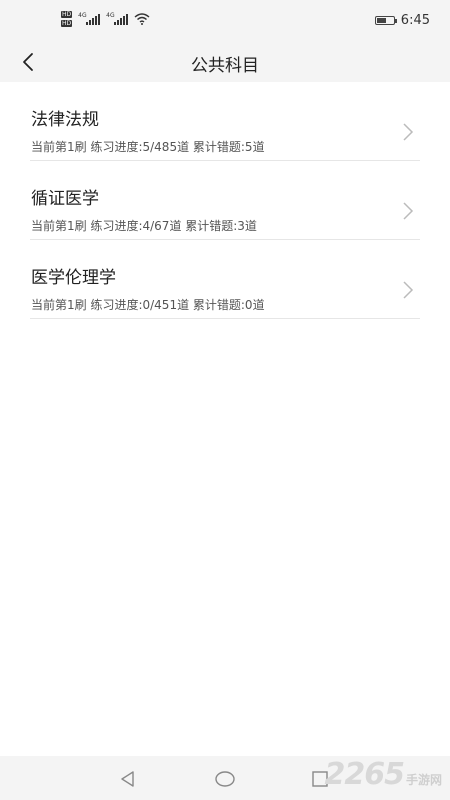 Image resolution: width=450 pixels, height=800 pixels. What do you see at coordinates (65, 120) in the screenshot?
I see `subject-title: 法律法规` at bounding box center [65, 120].